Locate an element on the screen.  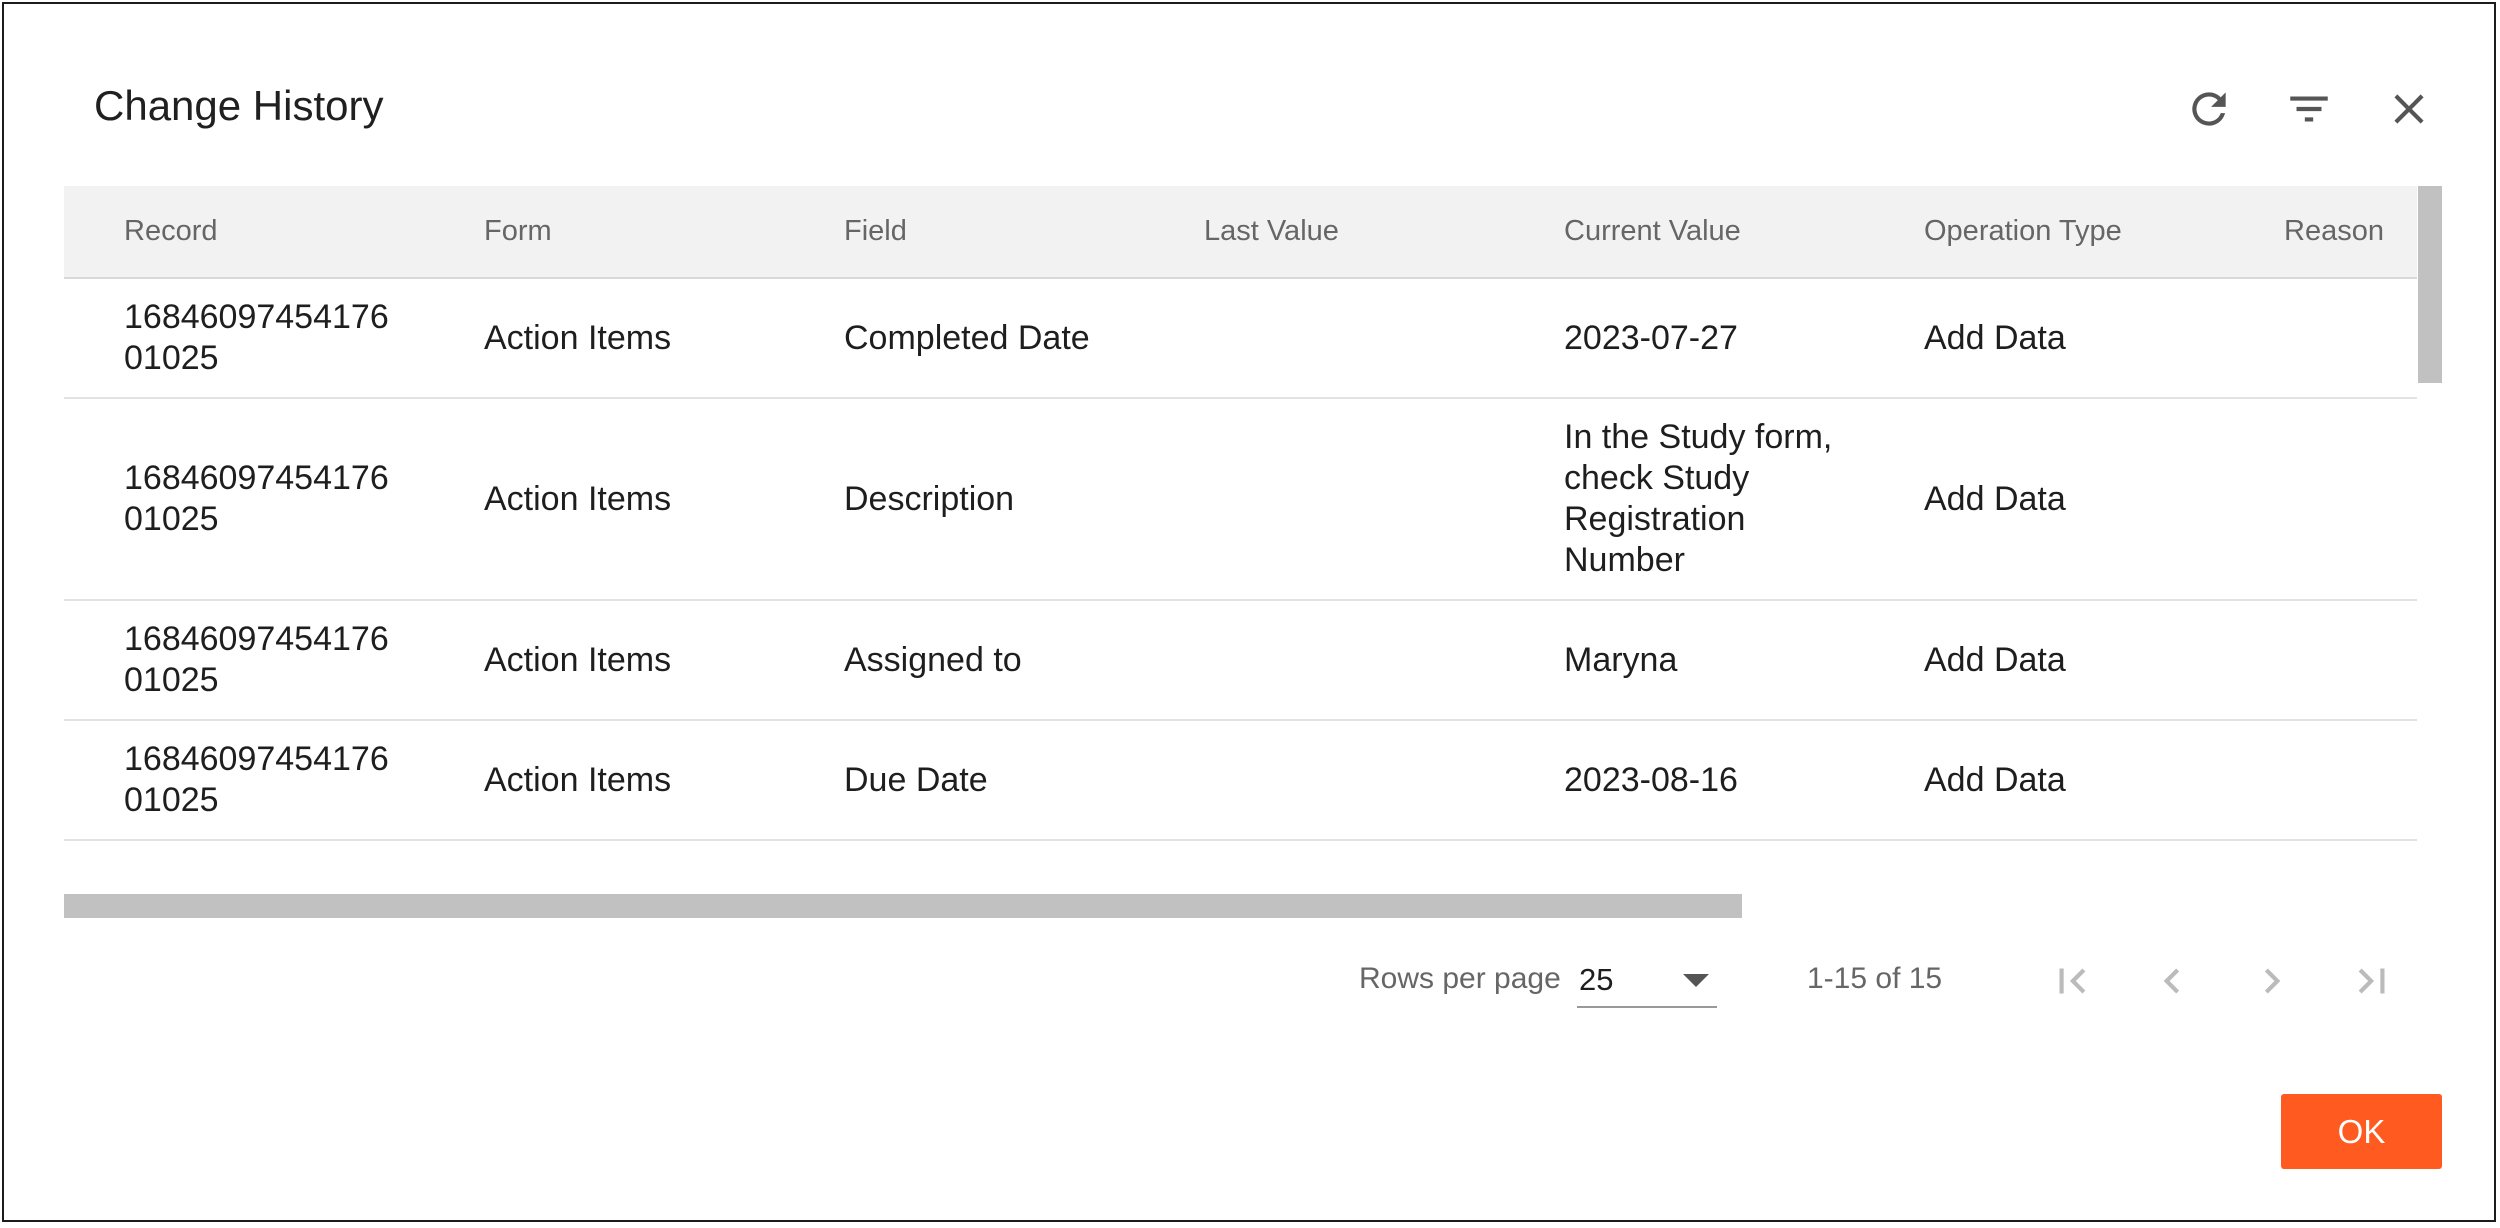
cell-field: Assigned to is located at coordinates (964, 660).